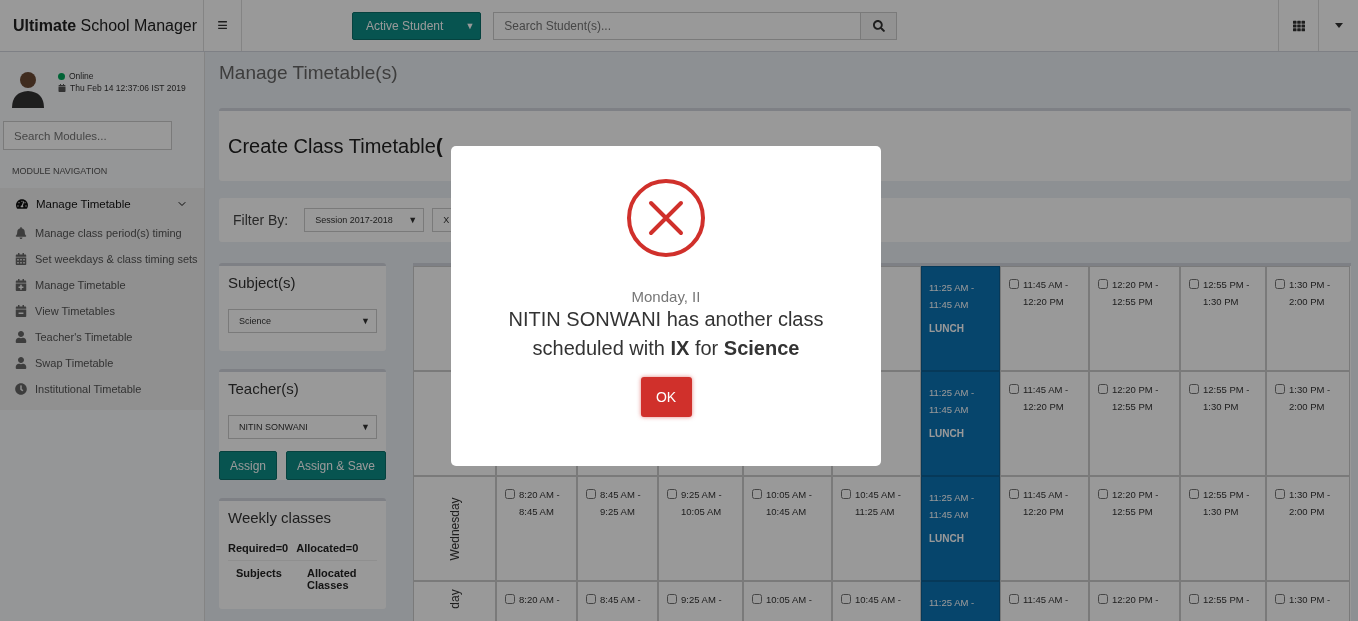 Image resolution: width=1358 pixels, height=621 pixels. Describe the element at coordinates (81, 76) in the screenshot. I see `status-text: Online` at that location.